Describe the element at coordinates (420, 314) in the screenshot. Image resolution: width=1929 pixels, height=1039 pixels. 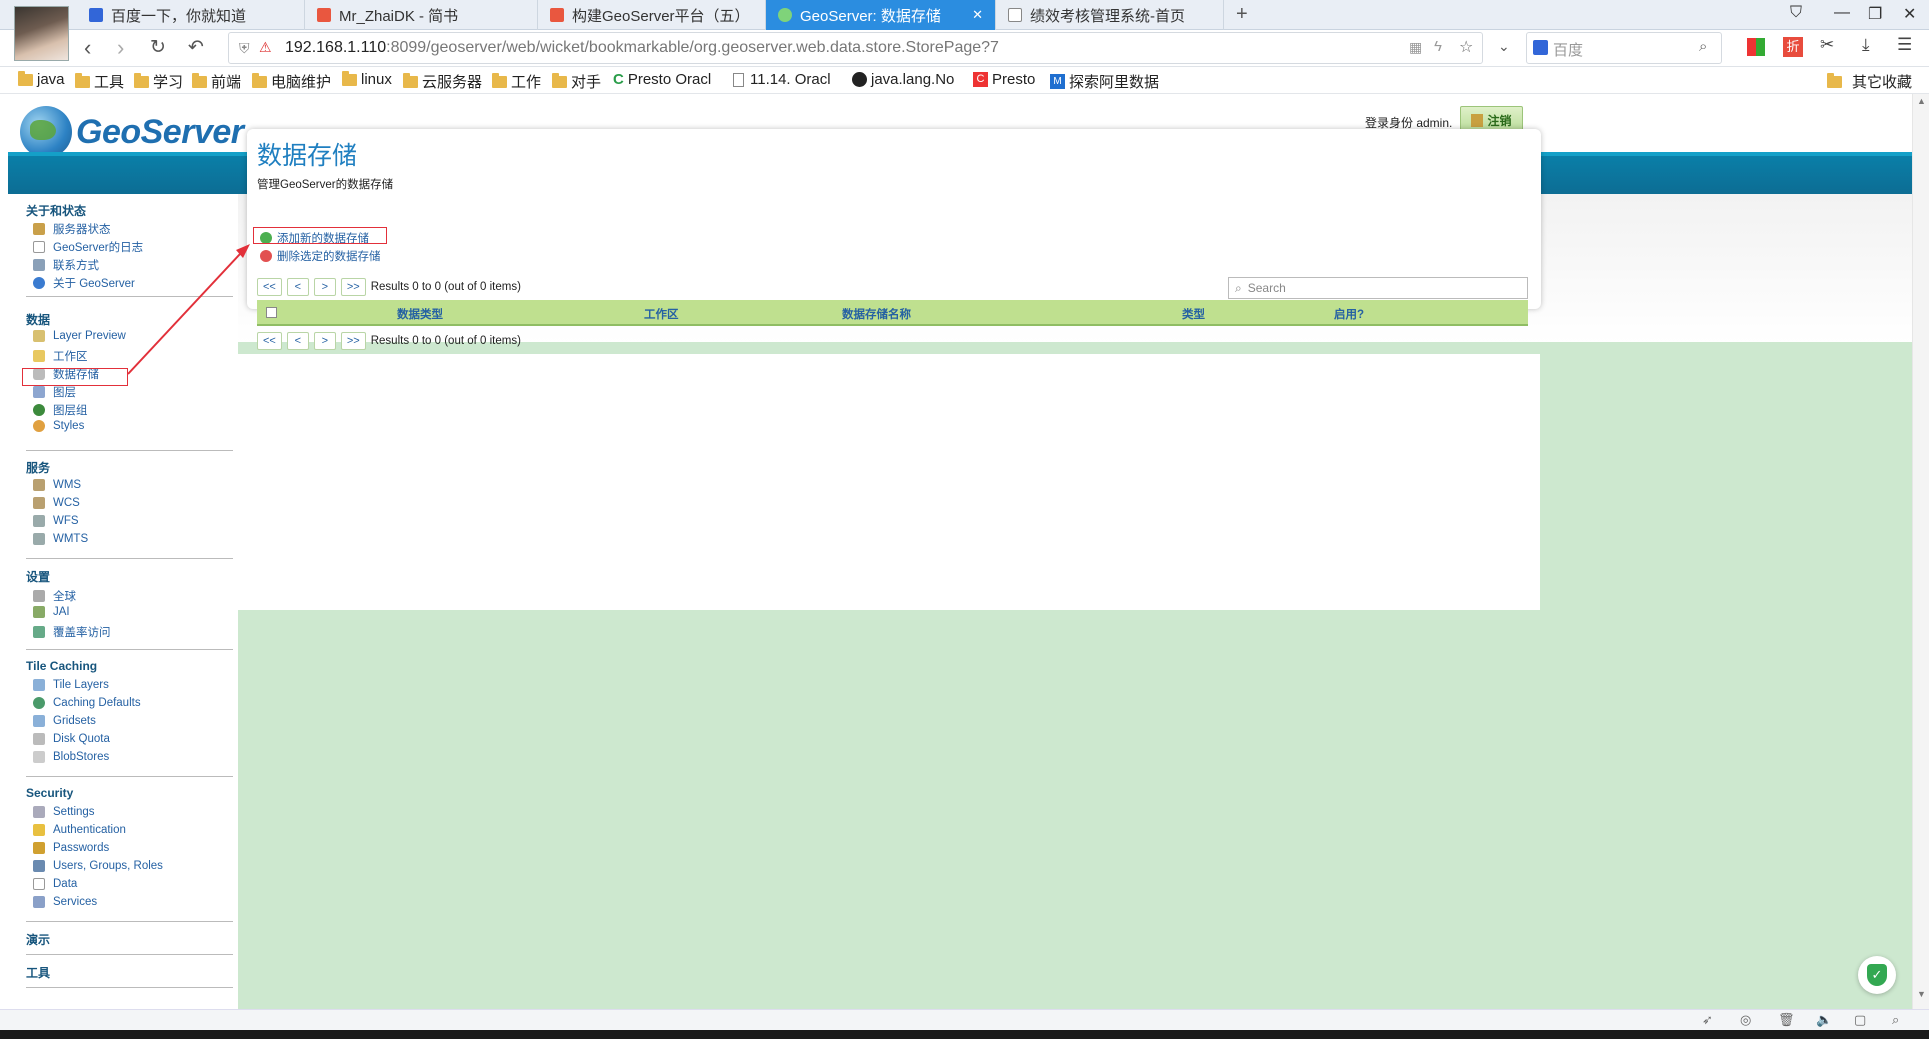
I see `column-data-type: 数据类型` at that location.